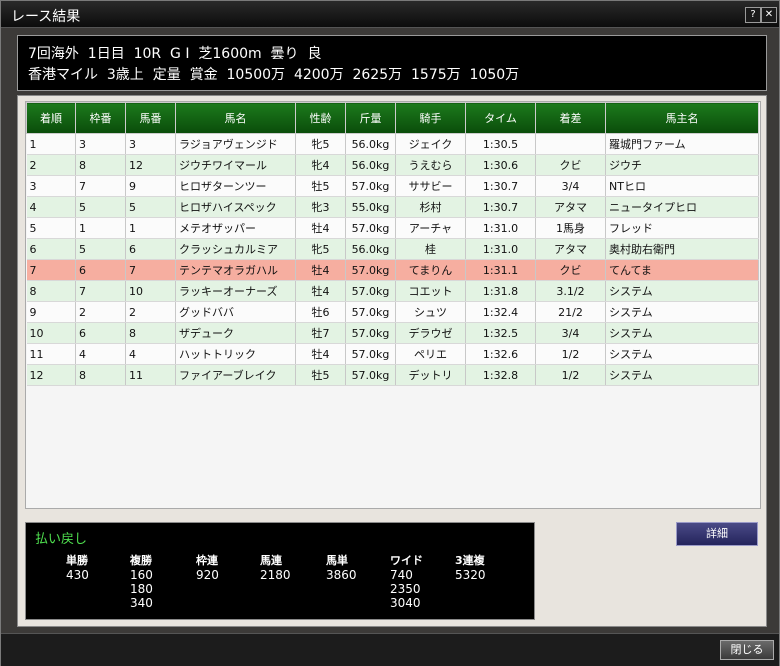 This screenshot has height=666, width=780. What do you see at coordinates (392, 375) in the screenshot?
I see `table-row: 12 8 11 ファイアーブレイク 牡5 57.0kg デットリ 1:32.8 1/2 システム` at bounding box center [392, 375].